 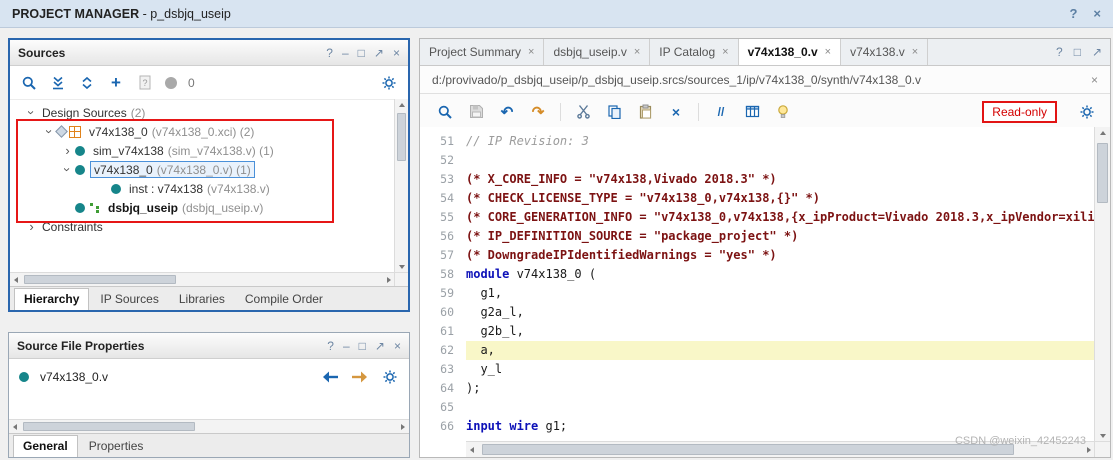 What do you see at coordinates (780, 141) in the screenshot?
I see `code-line: // IP Revision: 3` at bounding box center [780, 141].